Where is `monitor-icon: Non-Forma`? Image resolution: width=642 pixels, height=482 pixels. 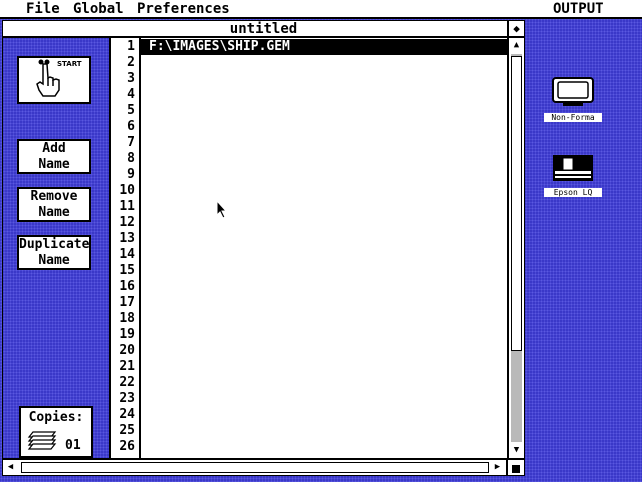 monitor-icon: Non-Forma is located at coordinates (573, 99).